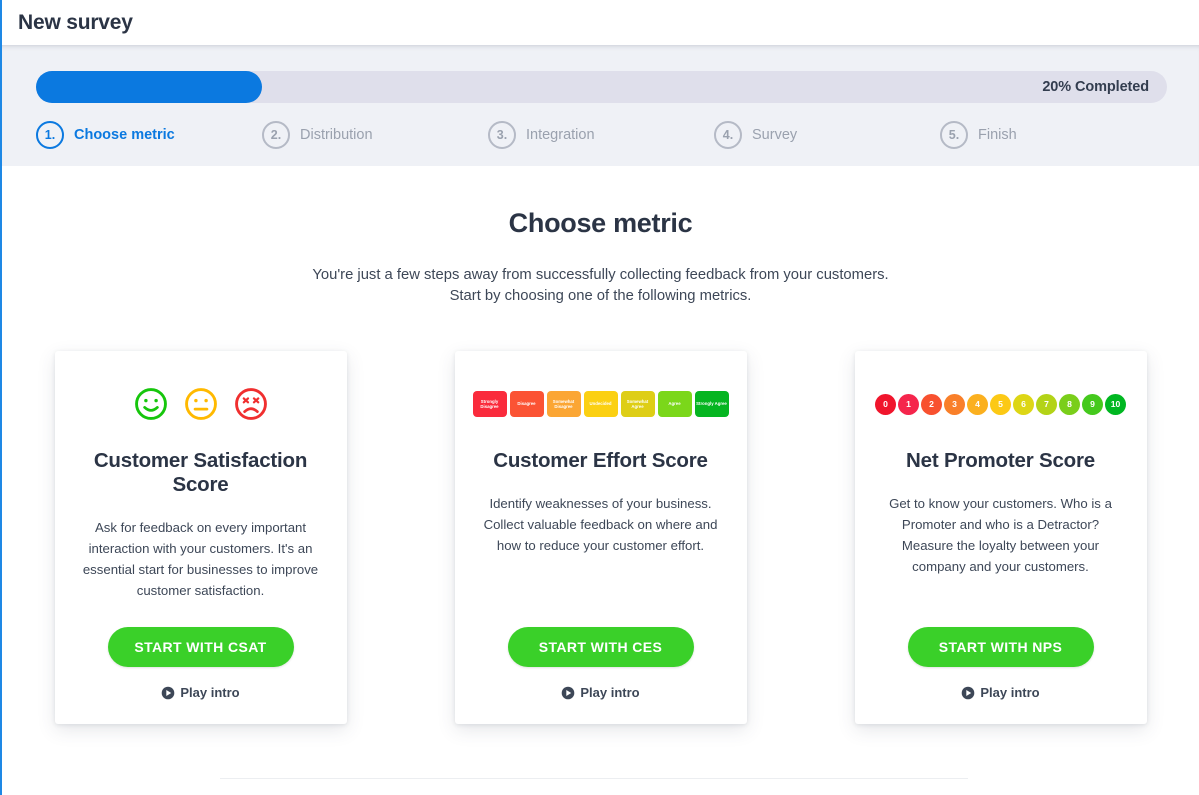  I want to click on nps-dot: 0, so click(885, 404).